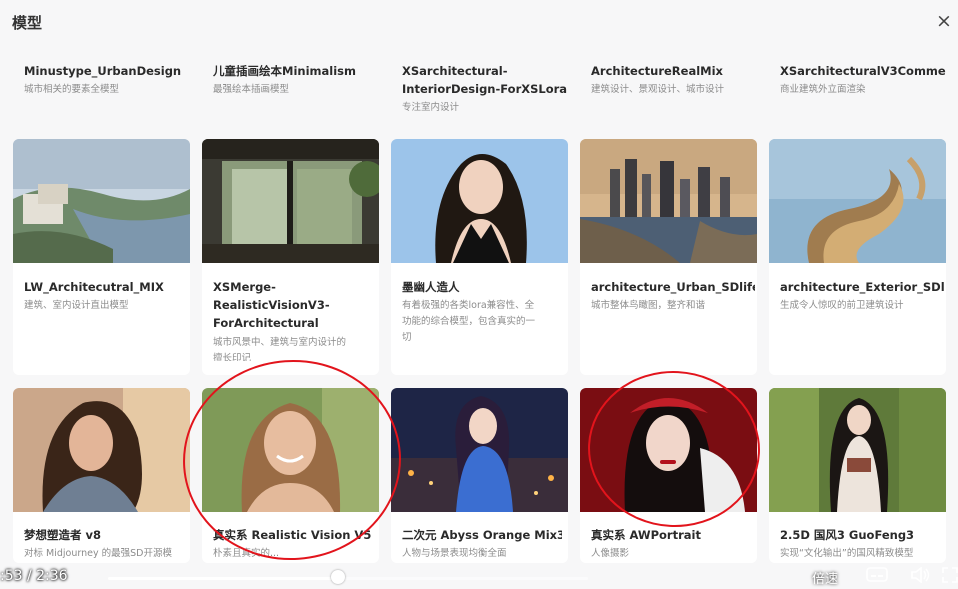 The width and height of the screenshot is (958, 589). I want to click on model-item-commercial: XSarchitecturalV3Commercial 商业建筑外立面渲染, so click(857, 92).